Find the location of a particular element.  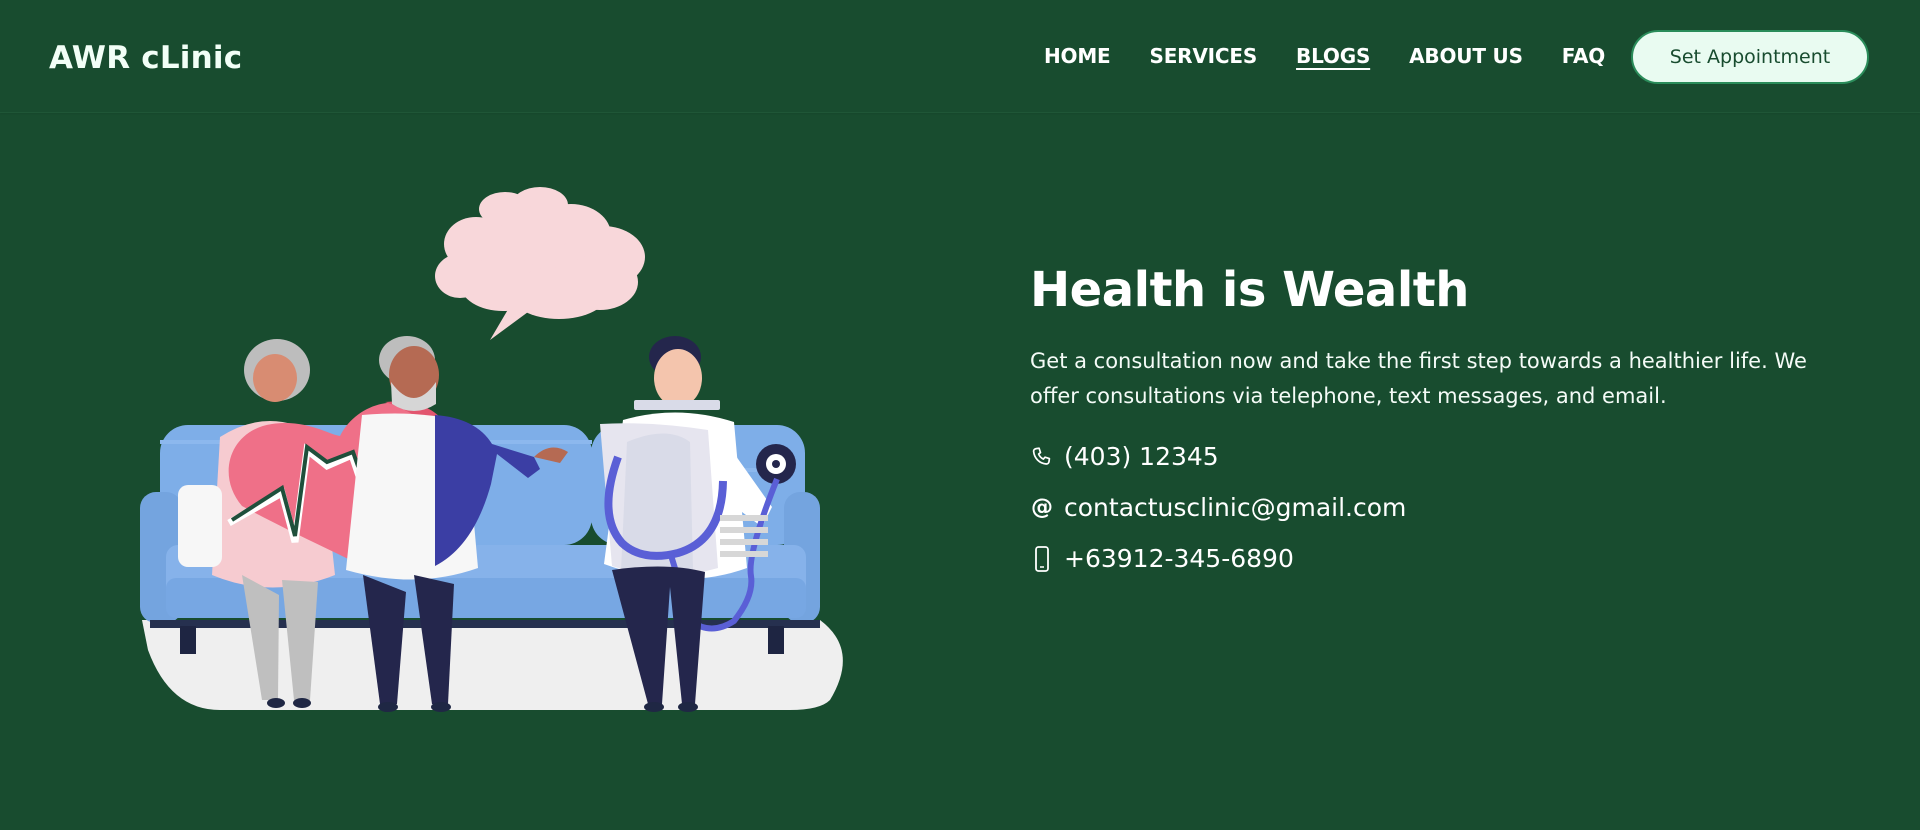

floor-shape is located at coordinates (492, 665).